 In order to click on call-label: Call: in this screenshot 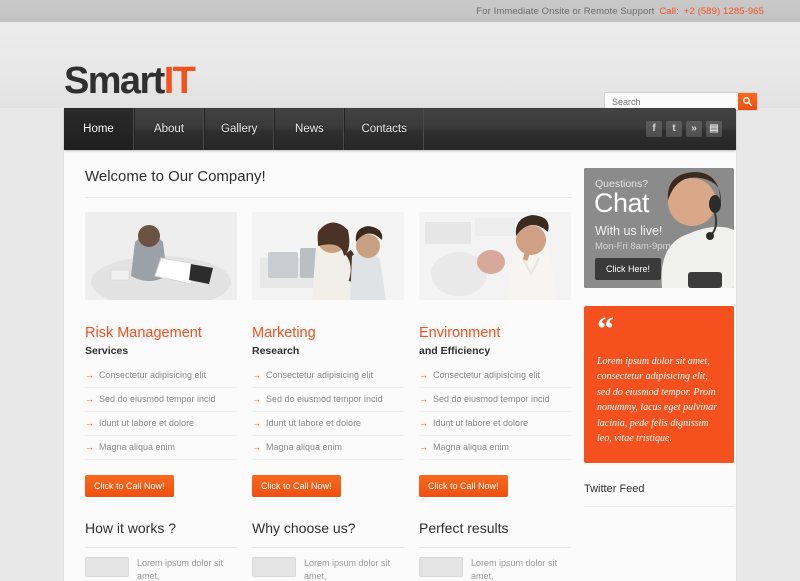, I will do `click(669, 11)`.